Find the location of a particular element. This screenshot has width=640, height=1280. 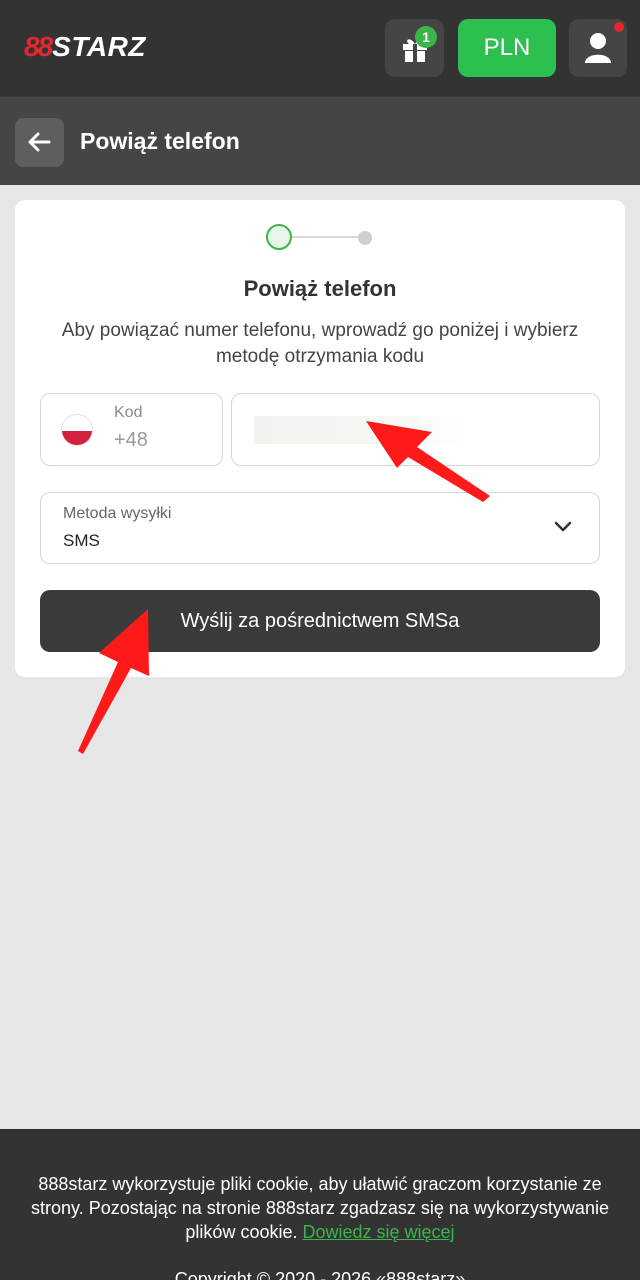

country-code-select: Kod +48 is located at coordinates (131, 429).